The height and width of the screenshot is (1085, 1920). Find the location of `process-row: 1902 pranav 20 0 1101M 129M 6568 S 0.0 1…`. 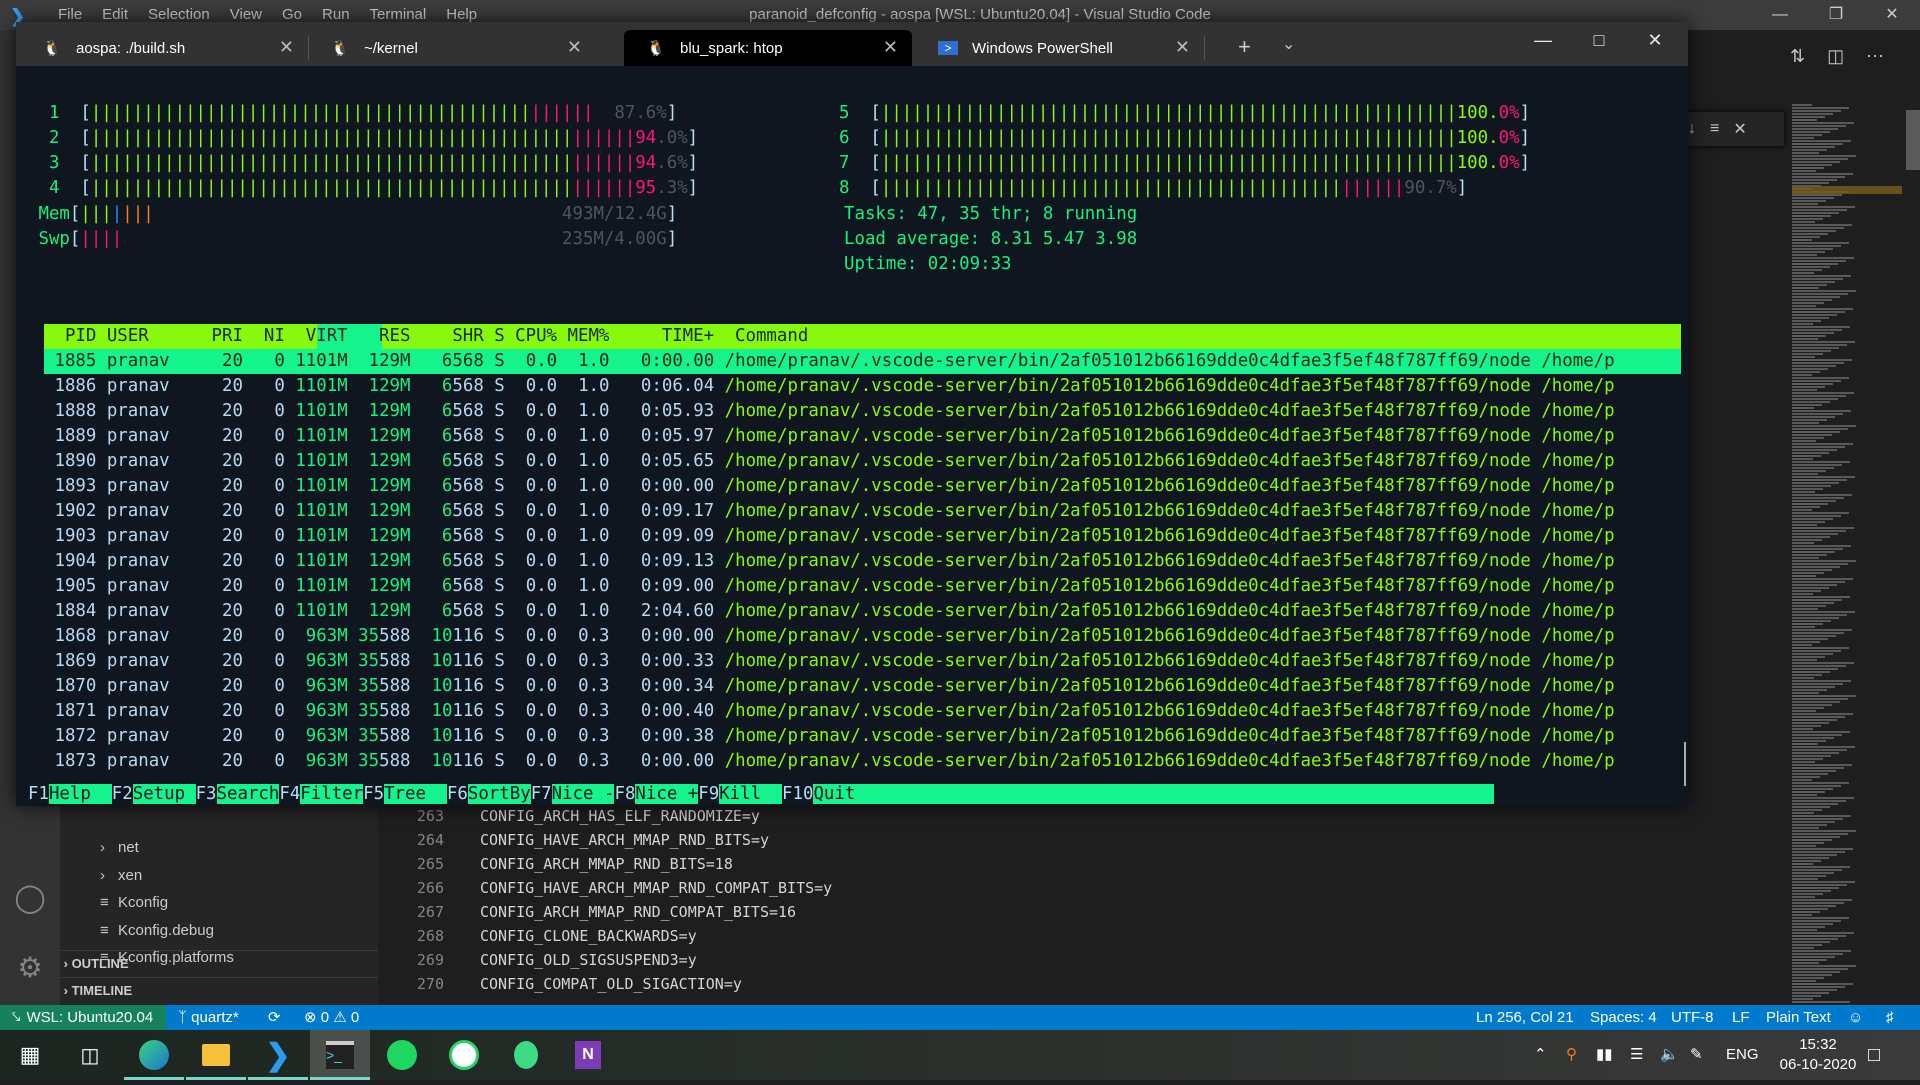

process-row: 1902 pranav 20 0 1101M 129M 6568 S 0.0 1… is located at coordinates (829, 511).